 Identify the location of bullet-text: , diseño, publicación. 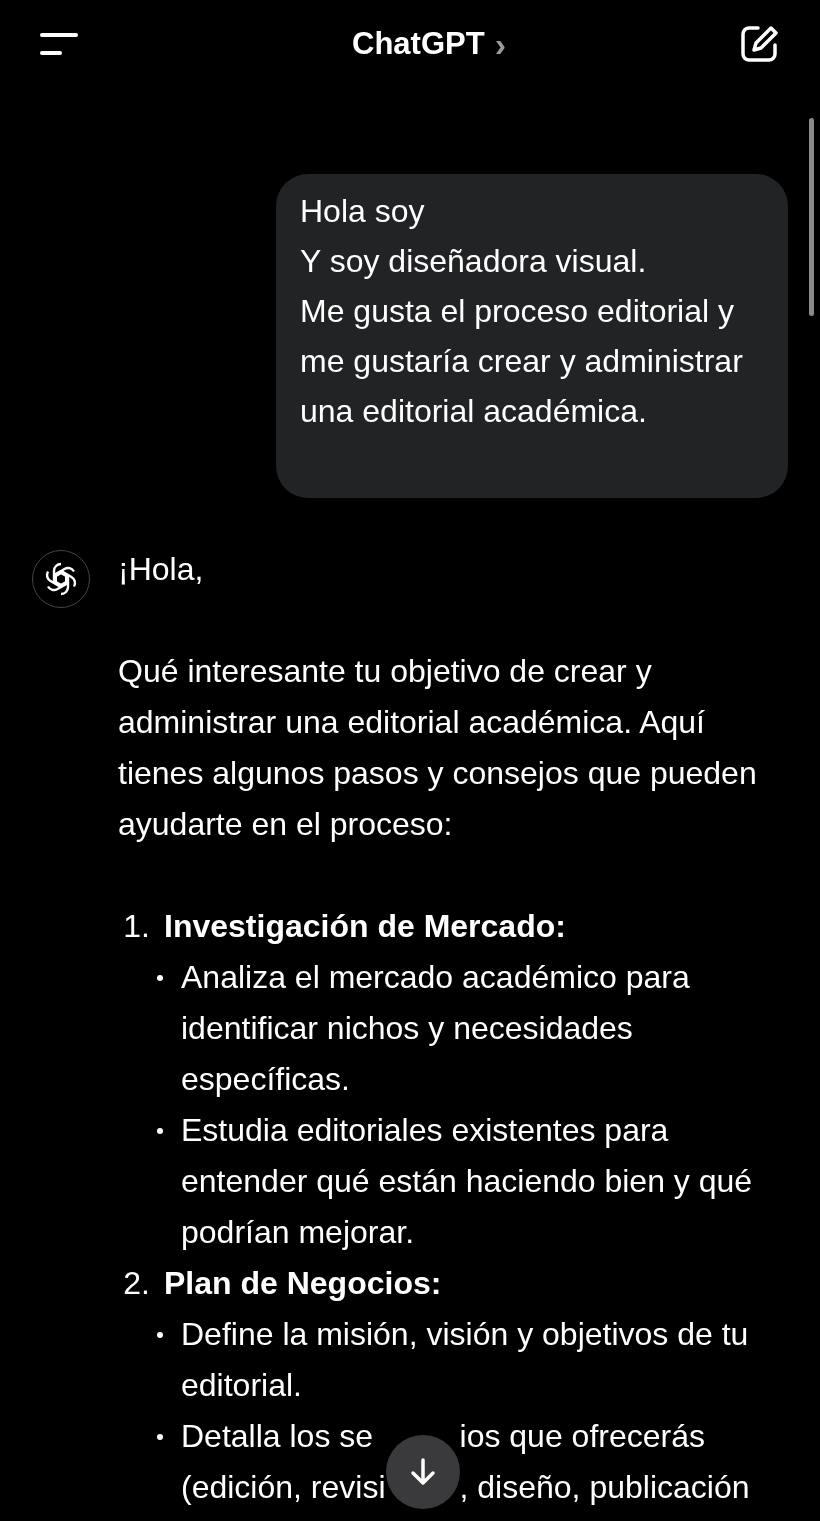
(604, 1487).